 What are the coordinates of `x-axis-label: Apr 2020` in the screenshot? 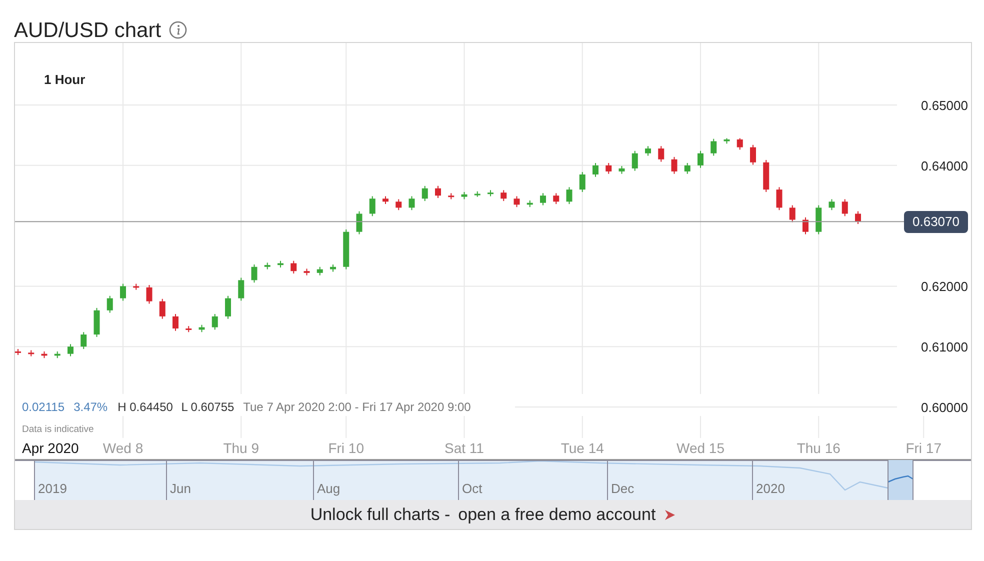 It's located at (50, 448).